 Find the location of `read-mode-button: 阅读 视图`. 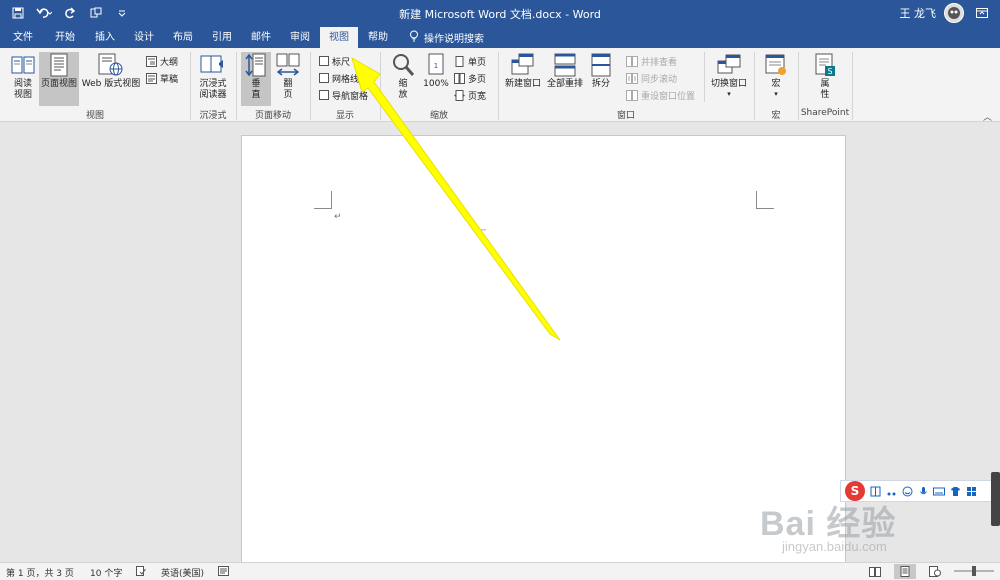

read-mode-button: 阅读 视图 is located at coordinates (23, 79).